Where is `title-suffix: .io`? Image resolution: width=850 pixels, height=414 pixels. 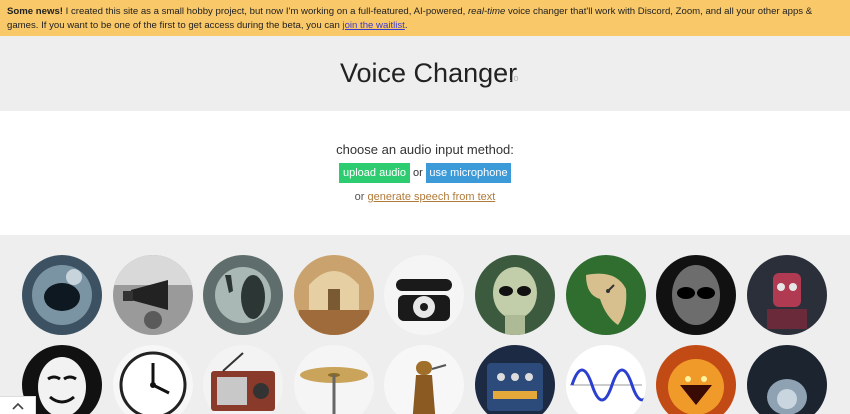
title-suffix: .io is located at coordinates (514, 78).